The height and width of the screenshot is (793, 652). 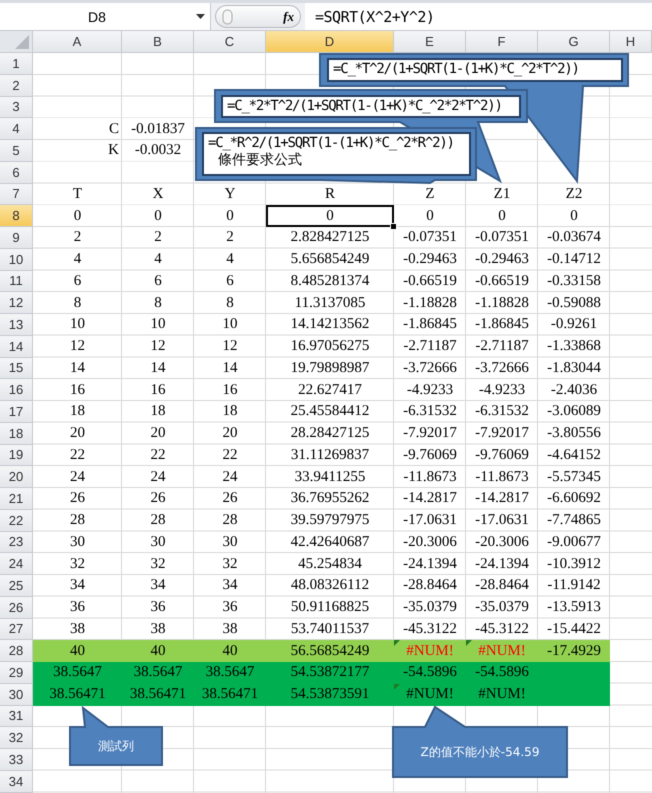 What do you see at coordinates (574, 477) in the screenshot?
I see `table-cell: -5.57345` at bounding box center [574, 477].